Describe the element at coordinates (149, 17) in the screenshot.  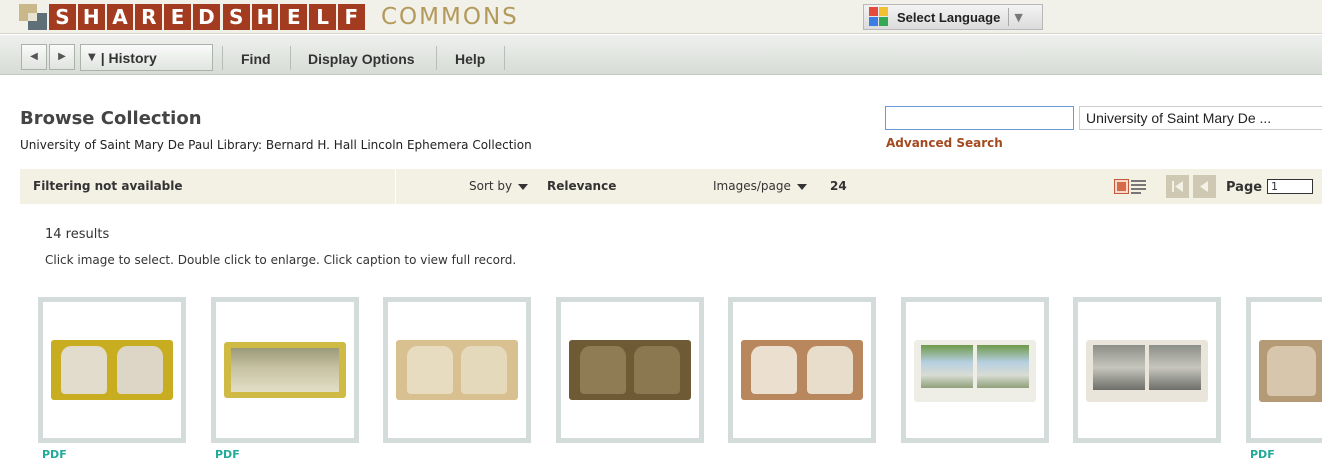
I see `logo-letter: R` at that location.